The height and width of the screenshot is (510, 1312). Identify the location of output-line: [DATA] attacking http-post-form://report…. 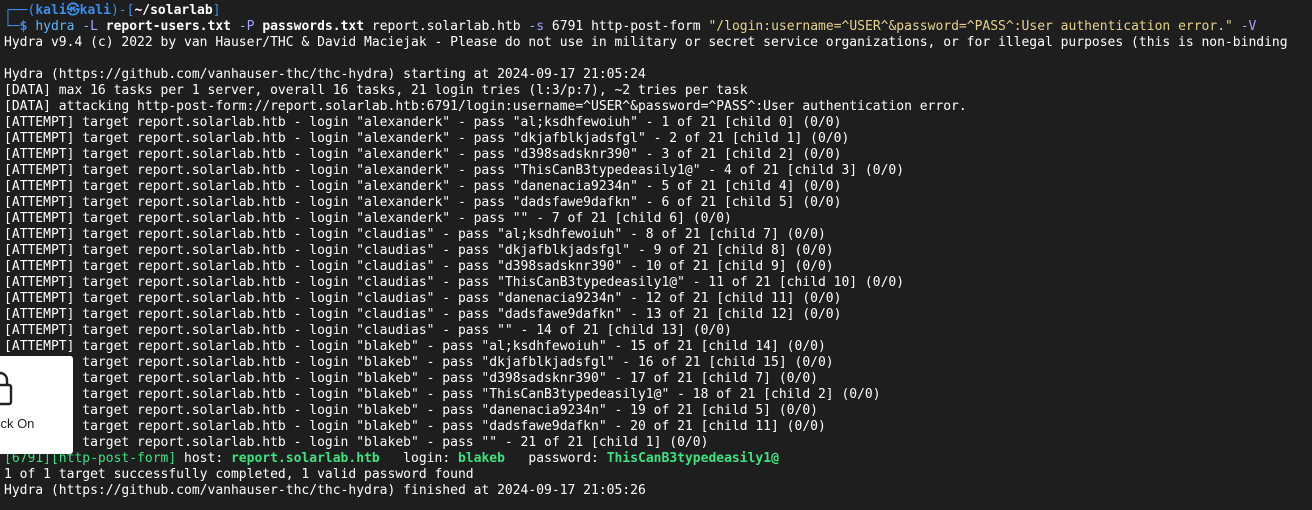
(485, 106).